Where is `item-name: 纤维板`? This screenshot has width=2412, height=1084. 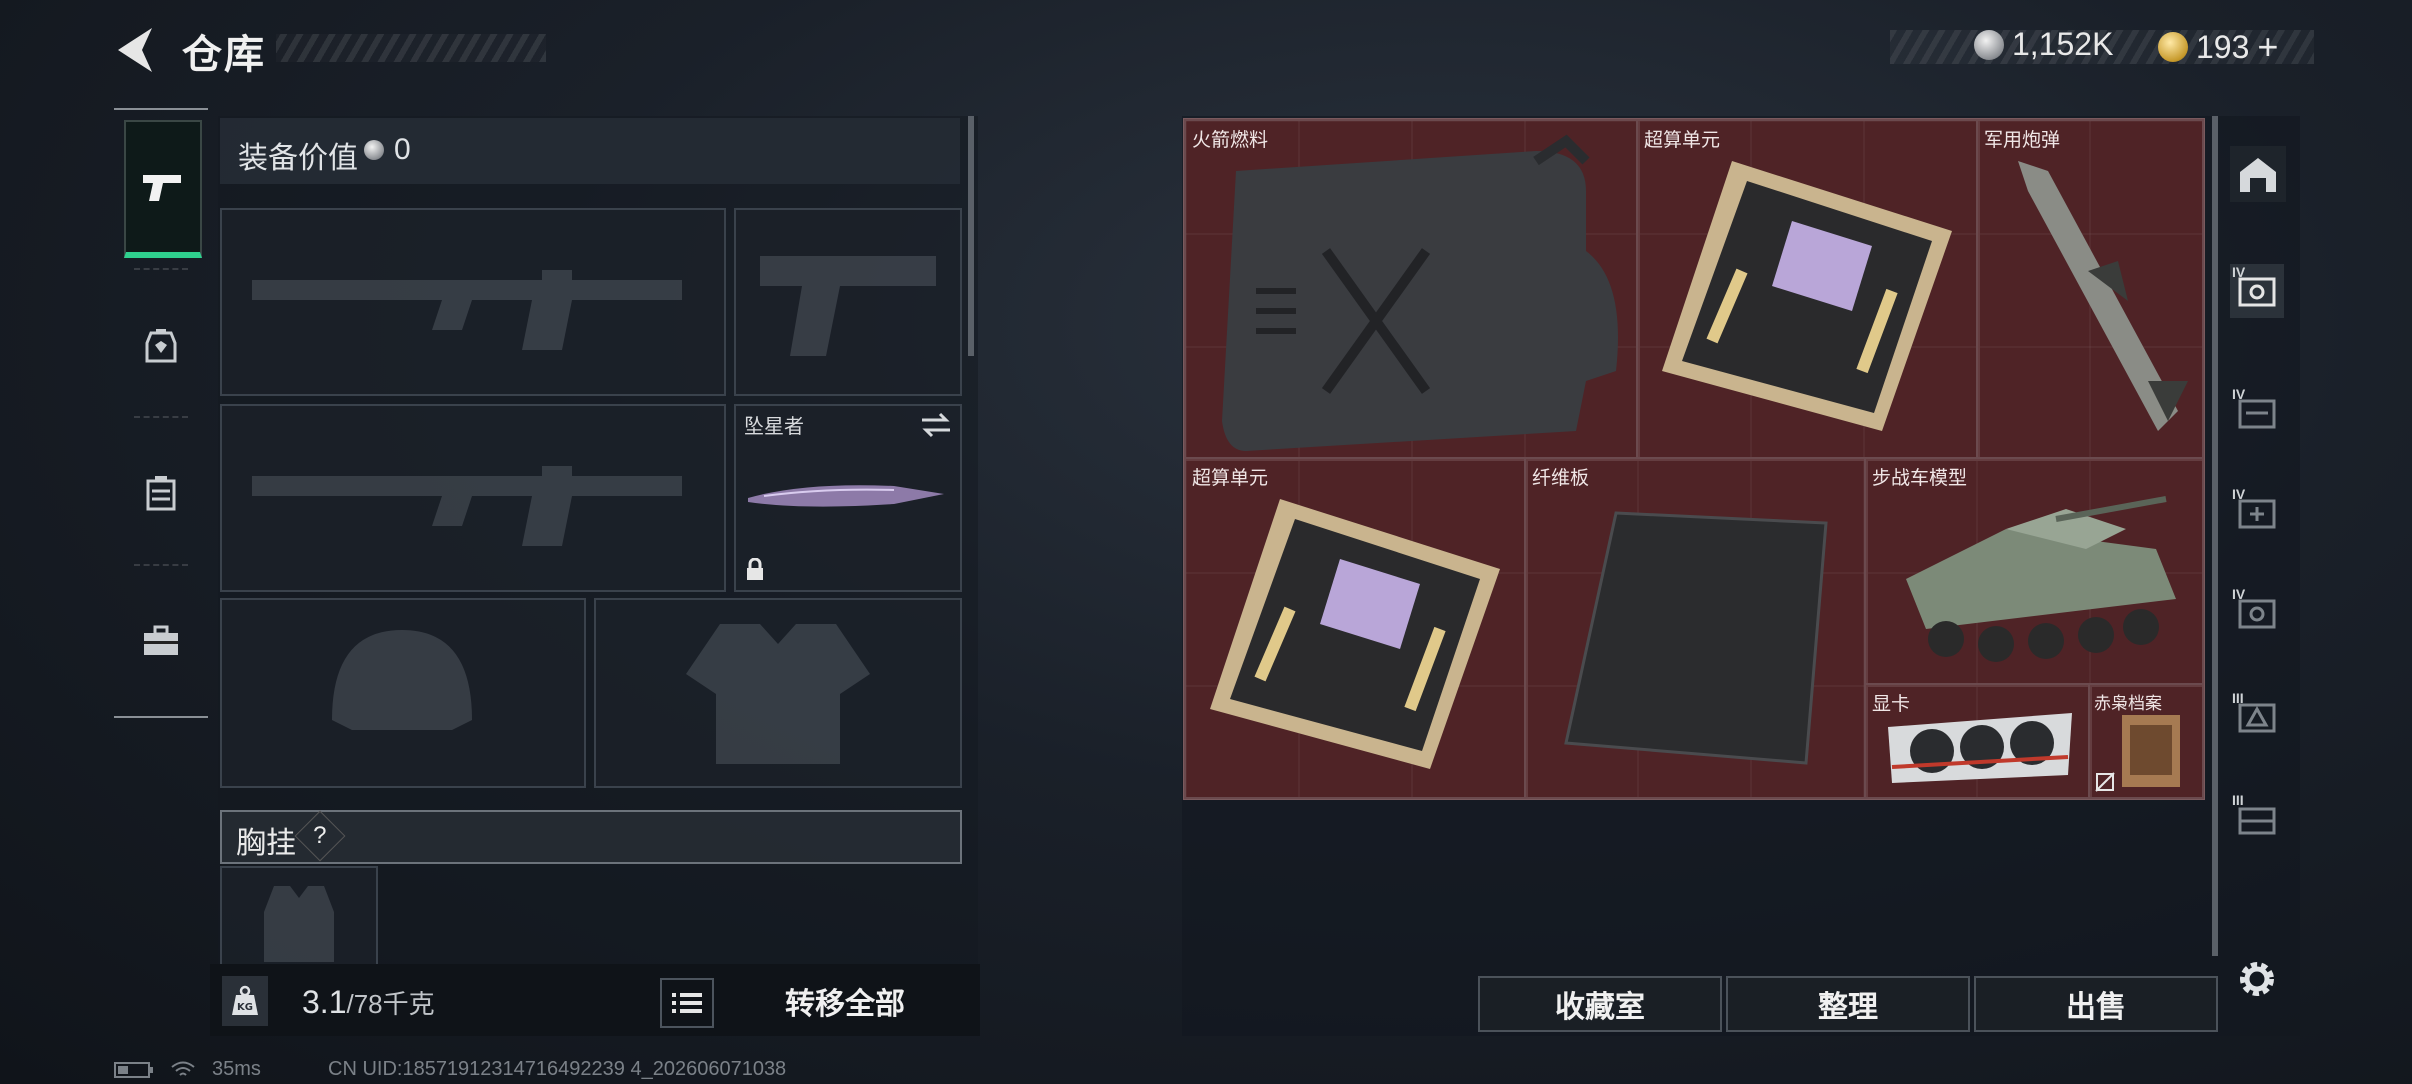 item-name: 纤维板 is located at coordinates (1561, 478).